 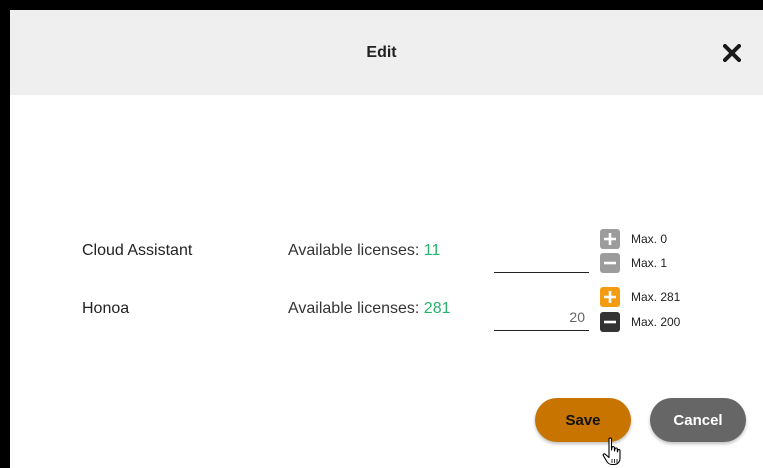 What do you see at coordinates (649, 263) in the screenshot?
I see `max-minus-cloud-assistant: Max. 1` at bounding box center [649, 263].